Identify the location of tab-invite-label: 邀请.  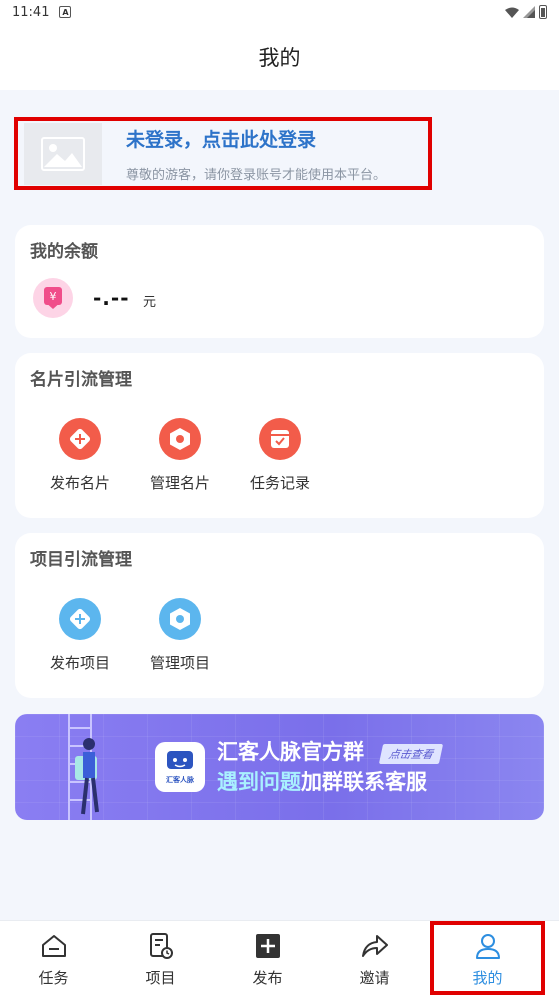
(374, 978).